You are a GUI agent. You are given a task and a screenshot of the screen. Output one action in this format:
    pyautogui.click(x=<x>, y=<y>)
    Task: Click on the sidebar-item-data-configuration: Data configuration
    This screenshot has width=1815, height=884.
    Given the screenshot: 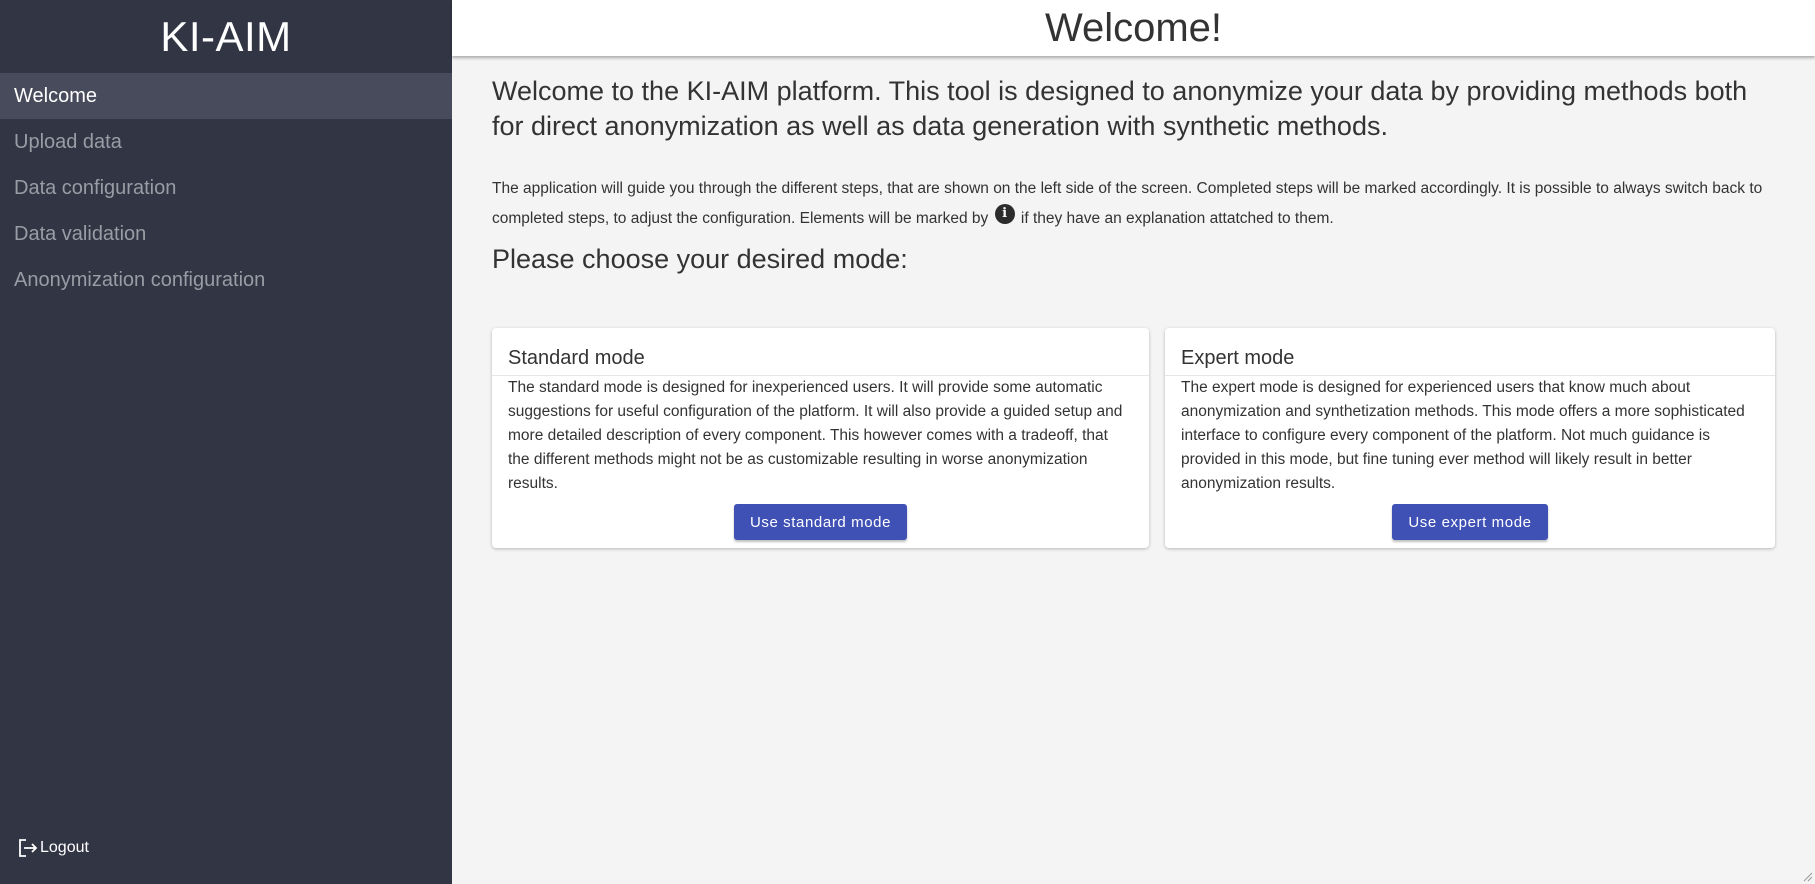 What is the action you would take?
    pyautogui.click(x=226, y=188)
    